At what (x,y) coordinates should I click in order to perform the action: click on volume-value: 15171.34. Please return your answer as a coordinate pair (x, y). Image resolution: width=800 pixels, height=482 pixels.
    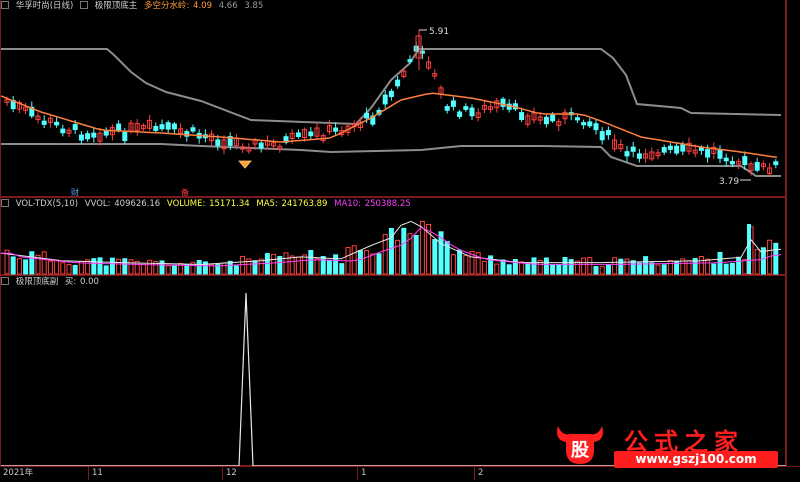
    Looking at the image, I should click on (229, 204).